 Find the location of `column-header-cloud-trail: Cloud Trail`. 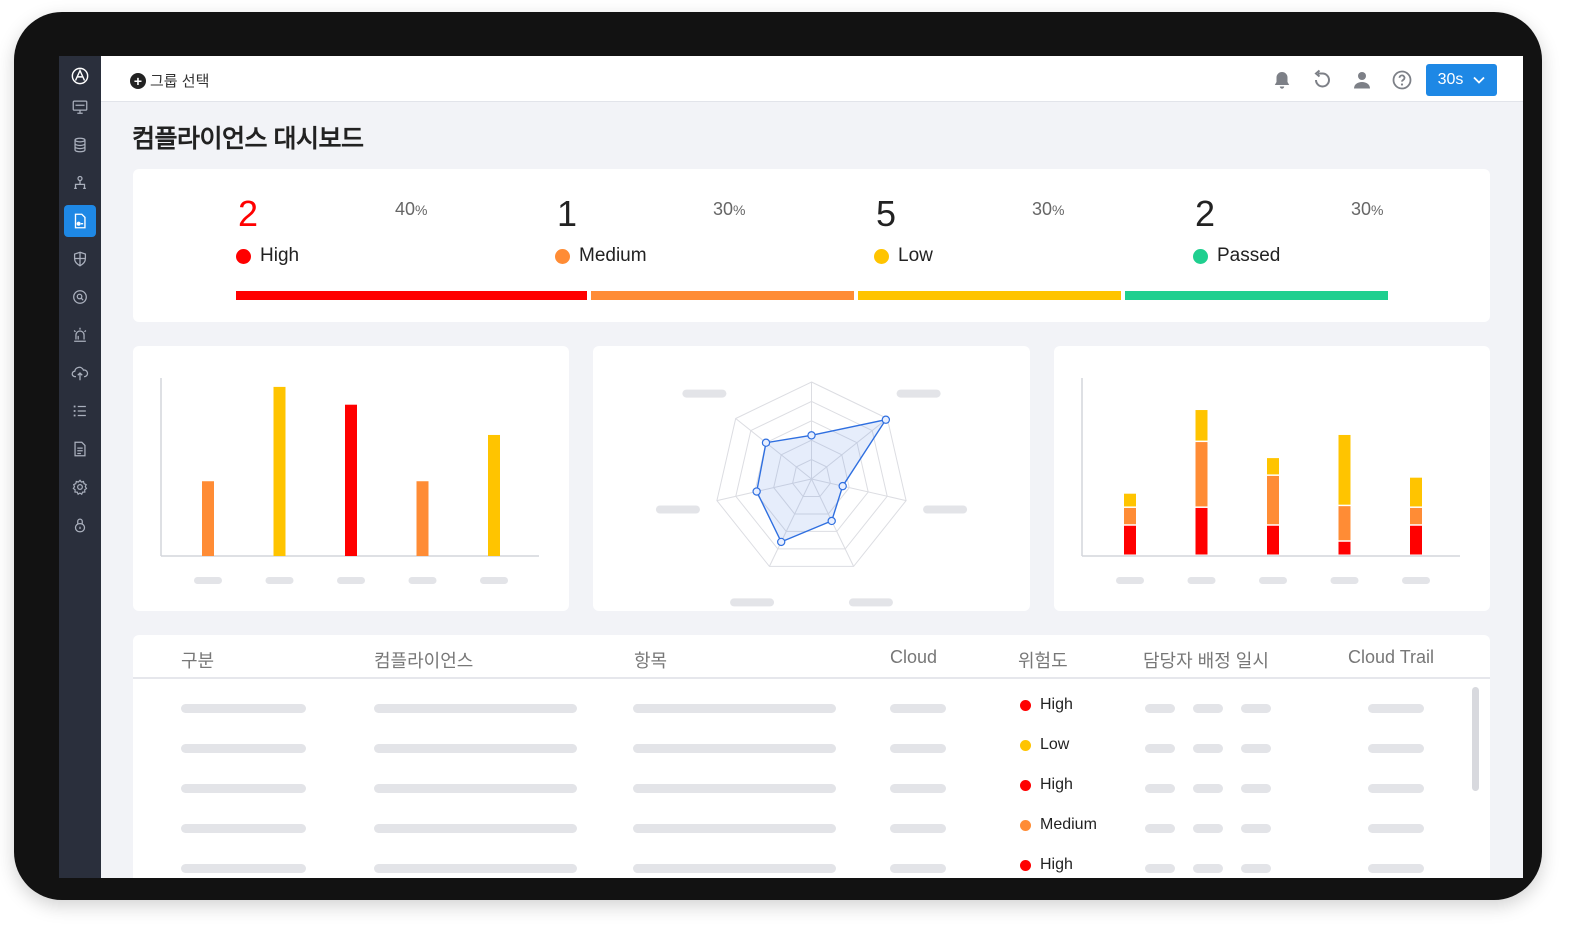

column-header-cloud-trail: Cloud Trail is located at coordinates (1391, 657).